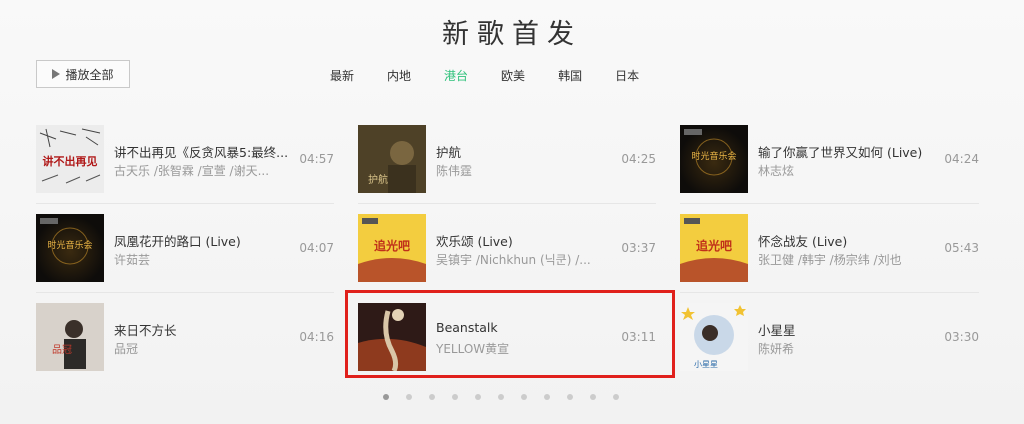 Image resolution: width=1024 pixels, height=424 pixels. What do you see at coordinates (638, 248) in the screenshot?
I see `song-duration: 03:37` at bounding box center [638, 248].